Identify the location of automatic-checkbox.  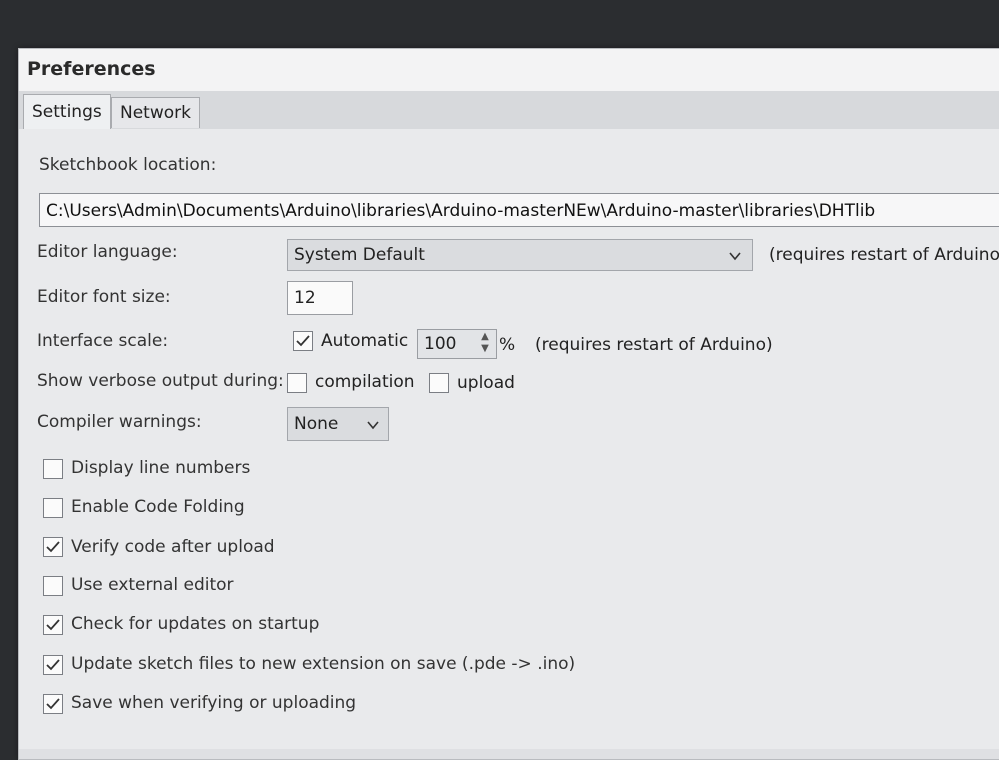
(303, 341).